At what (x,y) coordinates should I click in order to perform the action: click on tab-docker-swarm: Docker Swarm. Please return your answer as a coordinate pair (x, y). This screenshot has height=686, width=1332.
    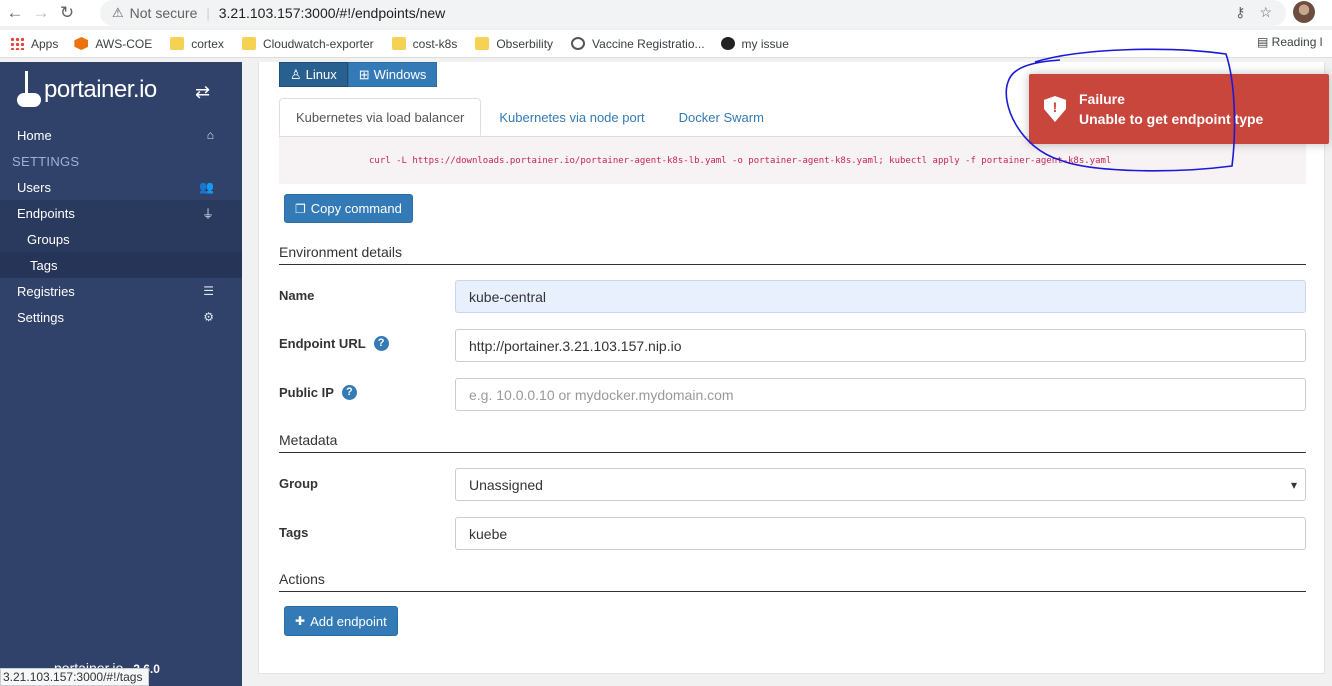
    Looking at the image, I should click on (721, 117).